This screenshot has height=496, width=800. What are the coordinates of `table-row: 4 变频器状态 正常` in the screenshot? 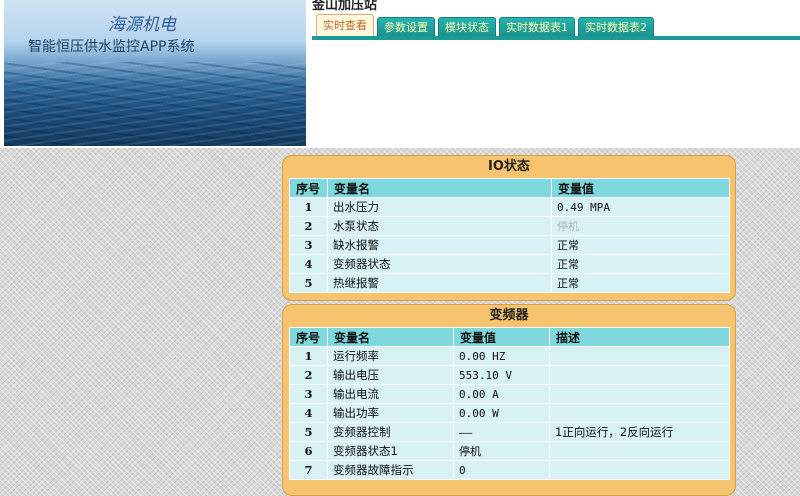 It's located at (509, 264).